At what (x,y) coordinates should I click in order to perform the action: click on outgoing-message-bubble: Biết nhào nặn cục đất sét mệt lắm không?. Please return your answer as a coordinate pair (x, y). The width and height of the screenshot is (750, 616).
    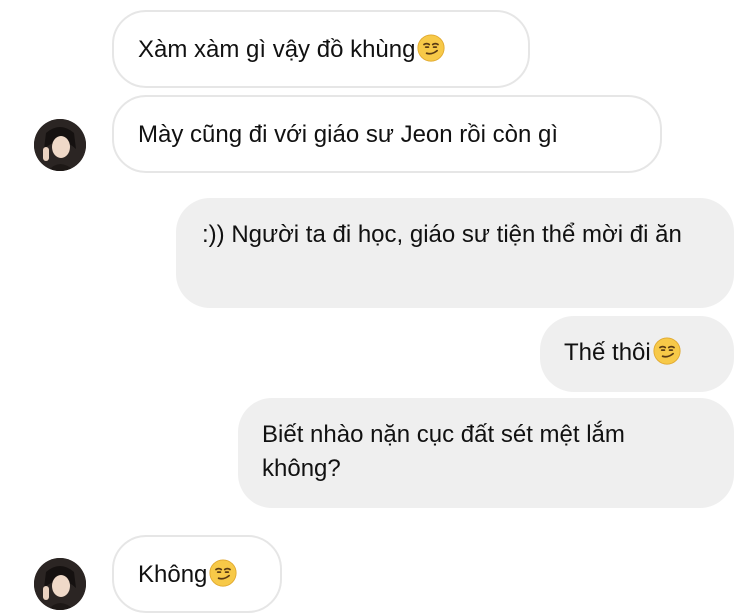
    Looking at the image, I should click on (486, 453).